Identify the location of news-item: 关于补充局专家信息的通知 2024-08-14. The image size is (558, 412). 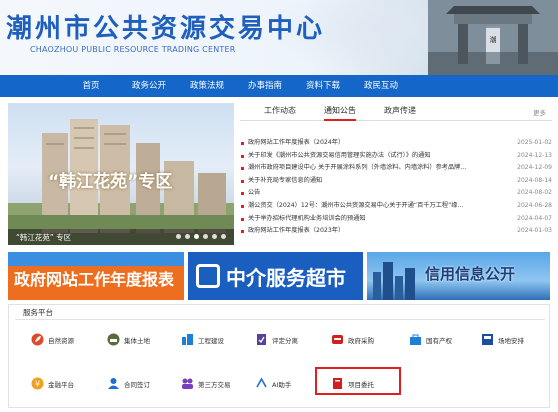
(396, 181).